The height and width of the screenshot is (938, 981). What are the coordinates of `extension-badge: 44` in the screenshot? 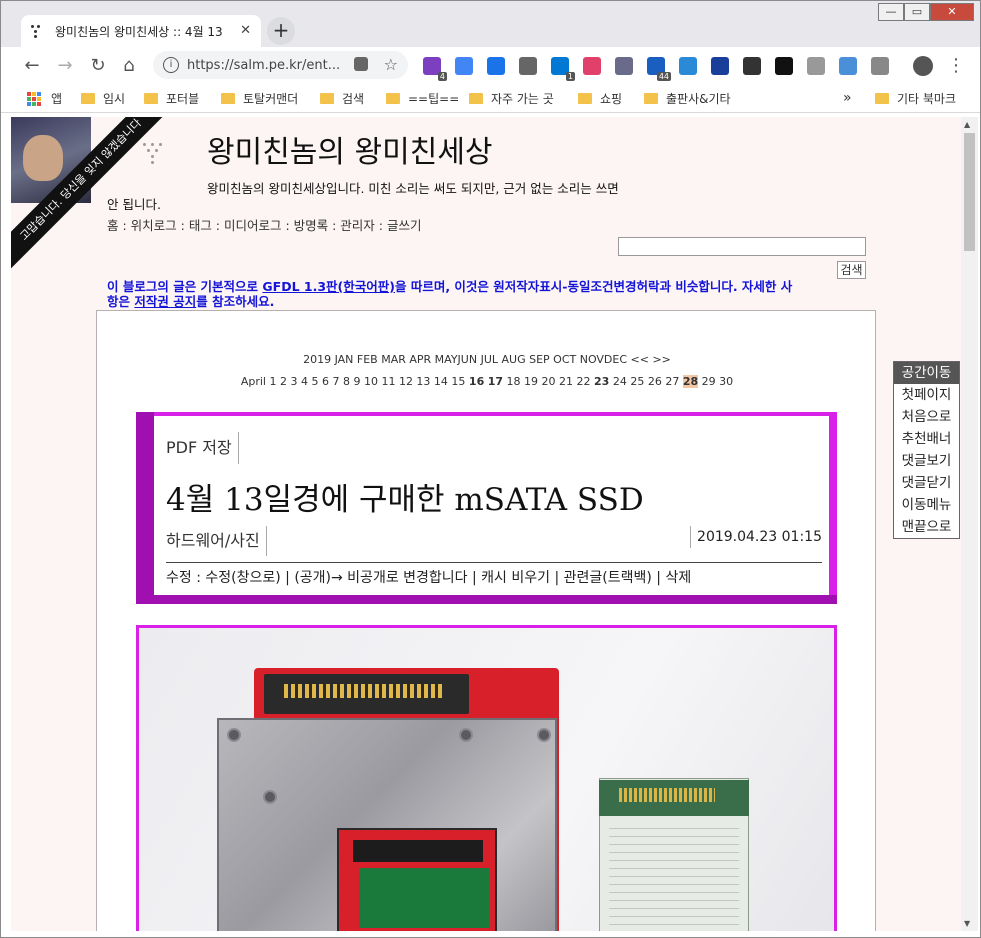 It's located at (663, 76).